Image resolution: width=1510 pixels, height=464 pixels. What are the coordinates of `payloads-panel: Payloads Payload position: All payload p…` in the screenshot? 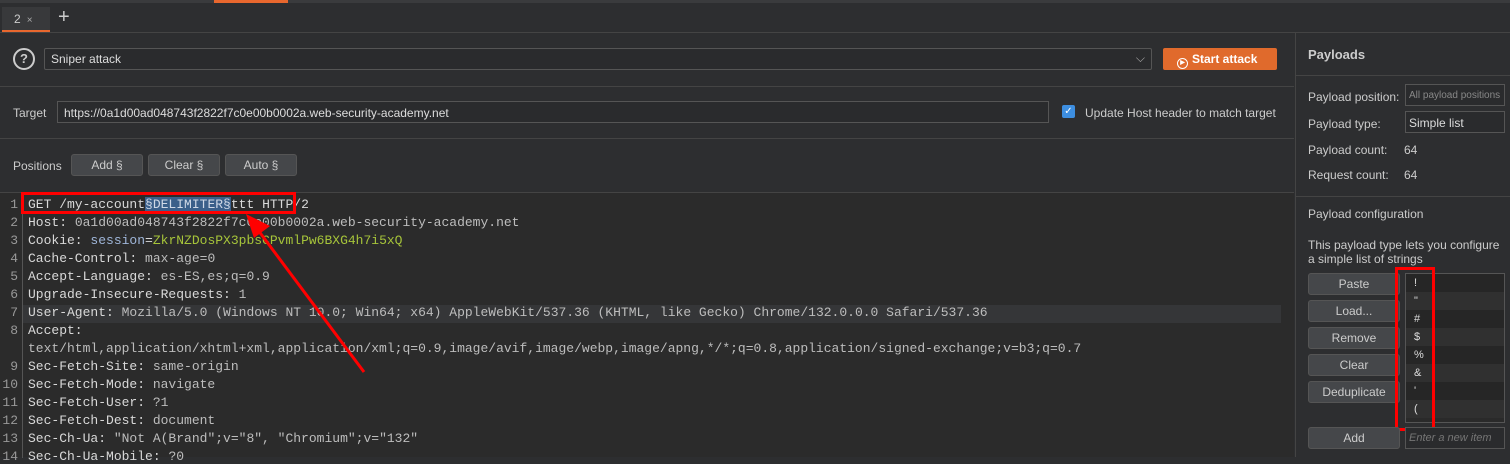 It's located at (1402, 245).